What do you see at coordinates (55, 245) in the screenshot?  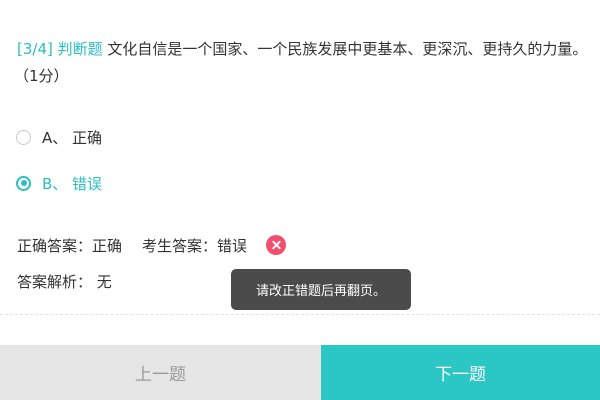 I see `correct-answer-label: 正确答案：` at bounding box center [55, 245].